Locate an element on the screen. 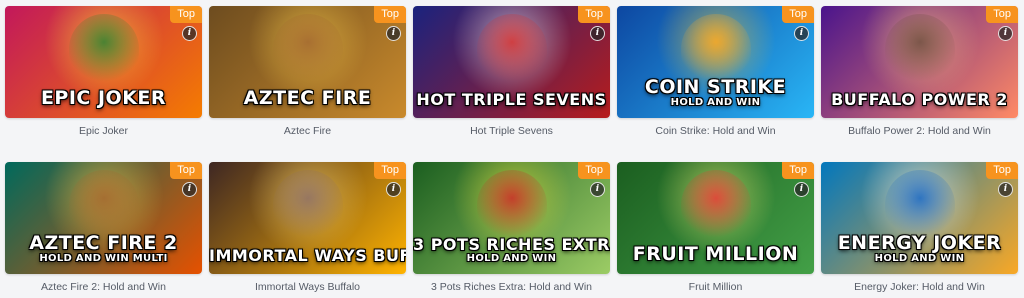  game-thumbnail: FRUIT MILLION Top i is located at coordinates (715, 218).